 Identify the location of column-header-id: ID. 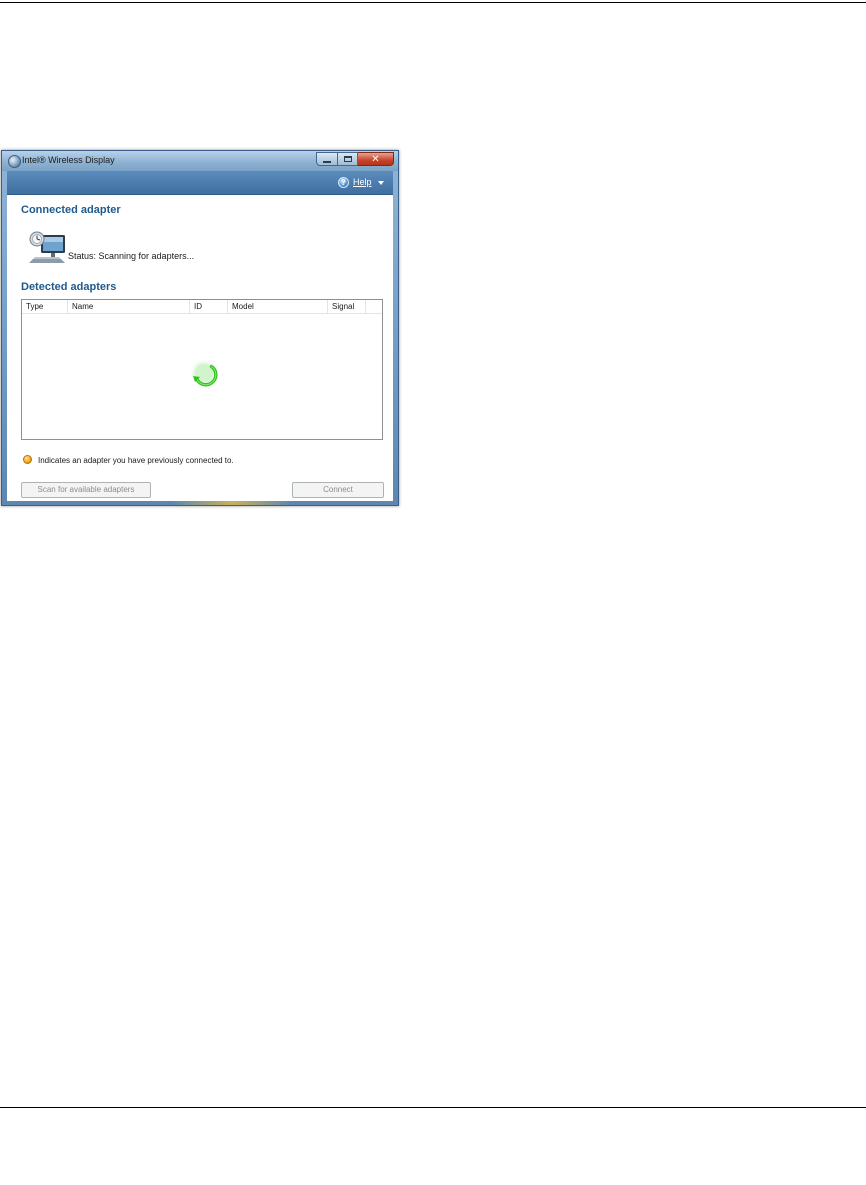
(209, 306).